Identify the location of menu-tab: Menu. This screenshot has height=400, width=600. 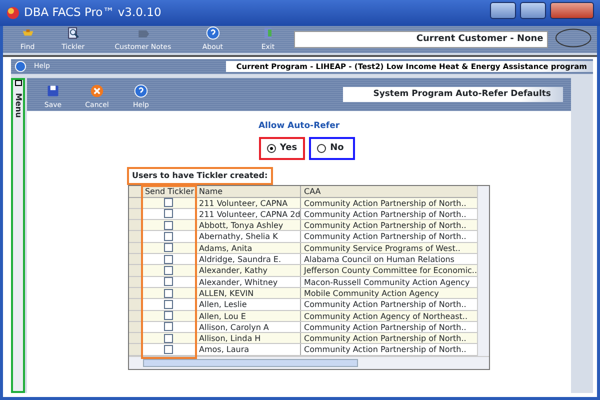
(18, 105).